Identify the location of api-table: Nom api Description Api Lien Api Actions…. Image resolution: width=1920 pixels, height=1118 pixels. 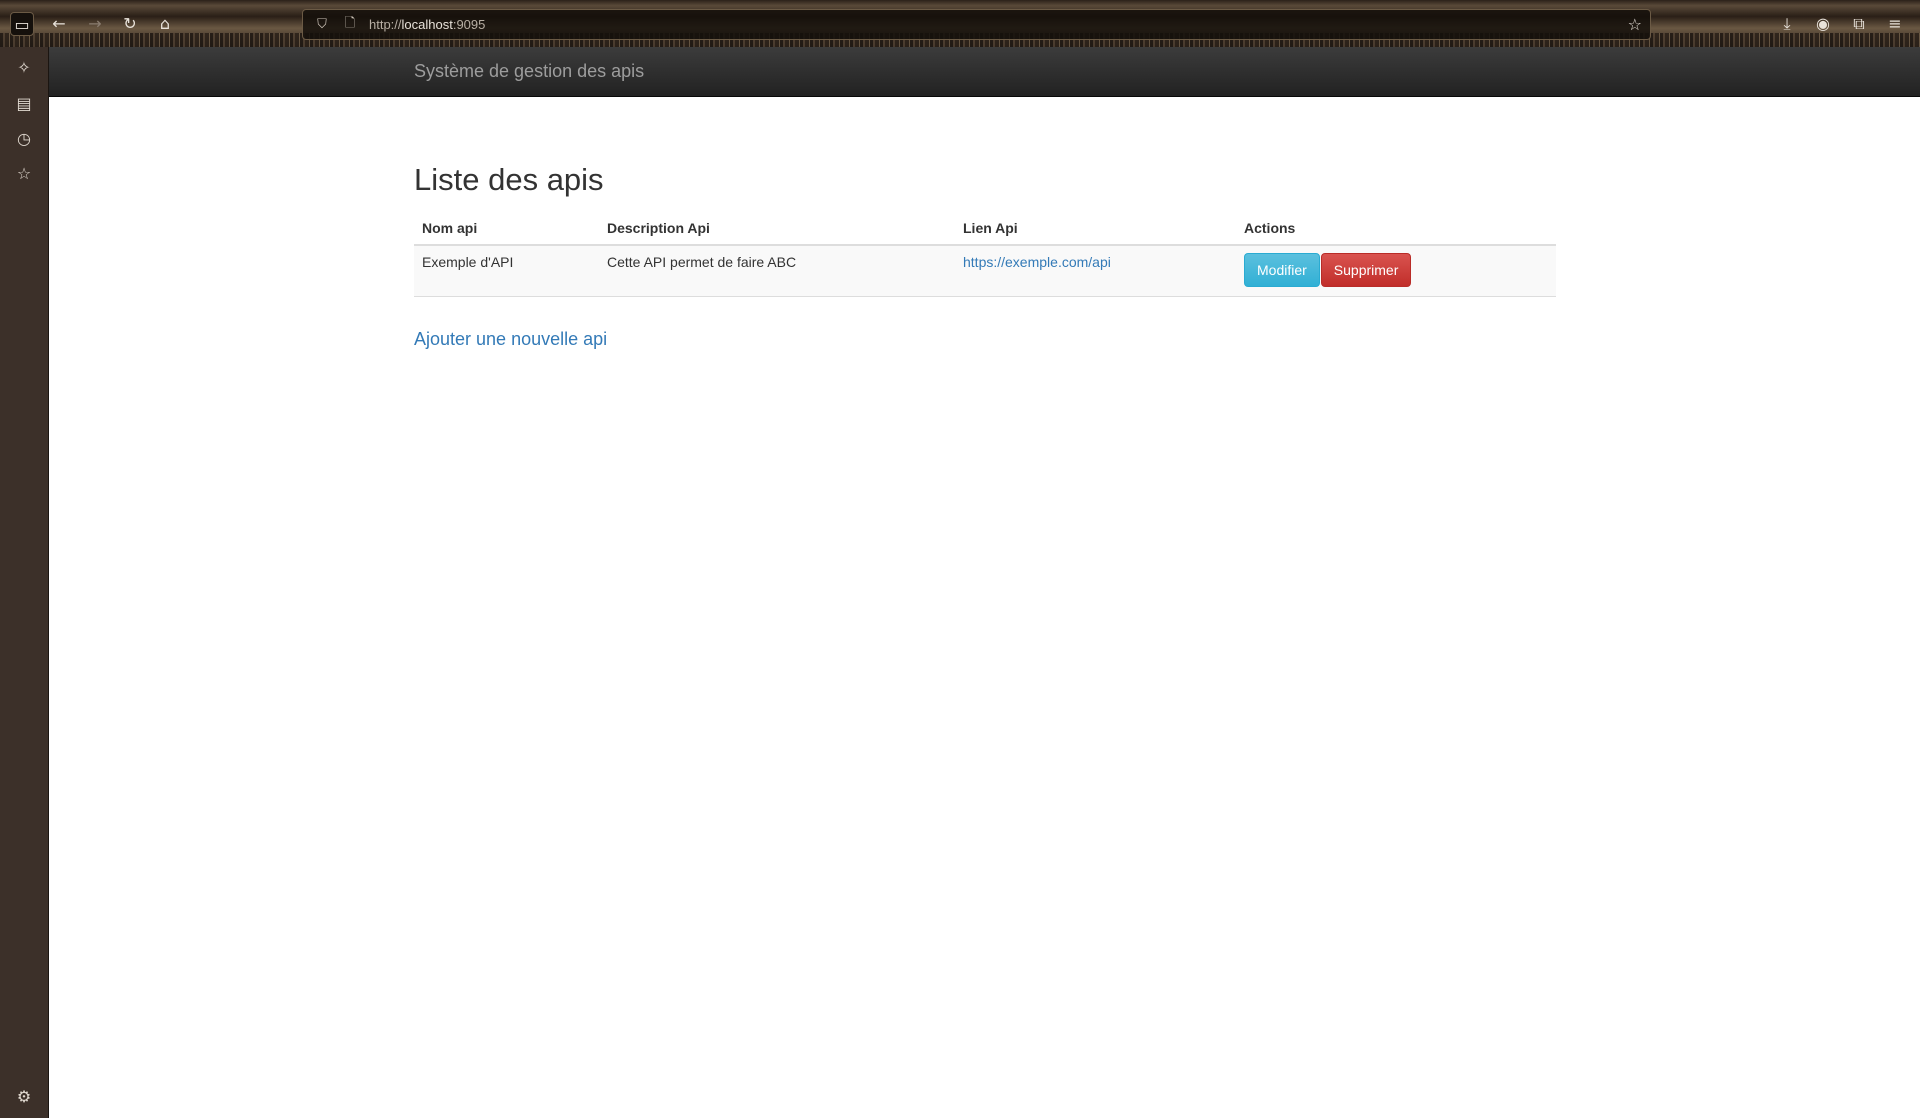
(985, 254).